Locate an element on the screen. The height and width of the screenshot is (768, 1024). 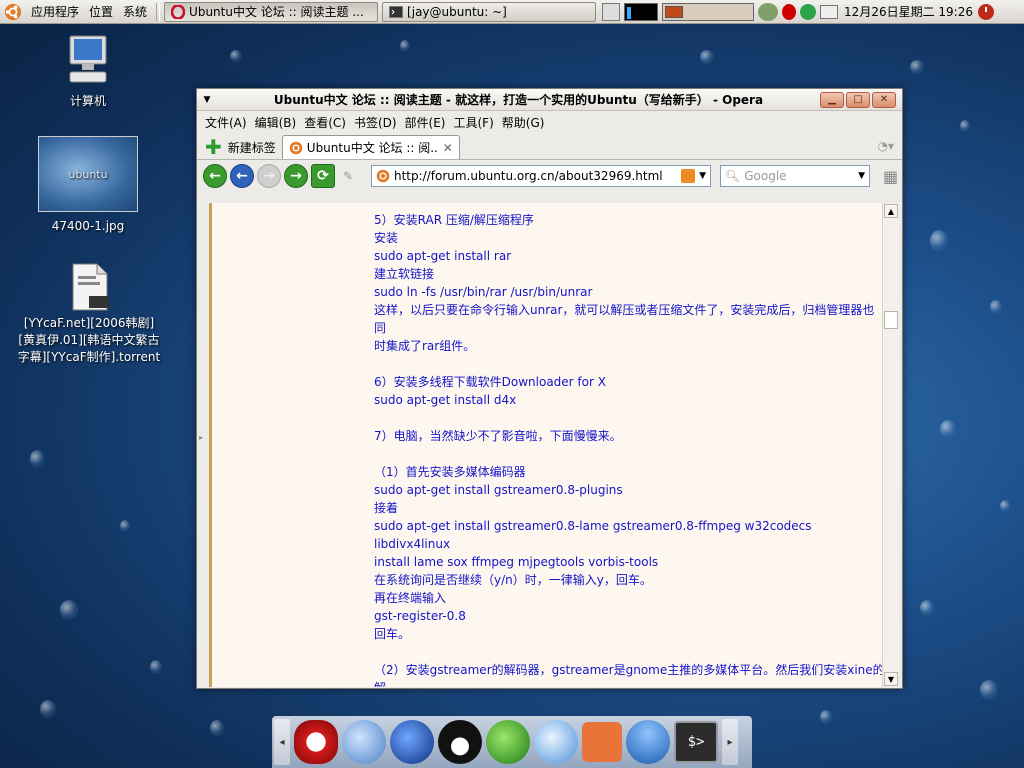
qq-icon is located at coordinates (460, 742).